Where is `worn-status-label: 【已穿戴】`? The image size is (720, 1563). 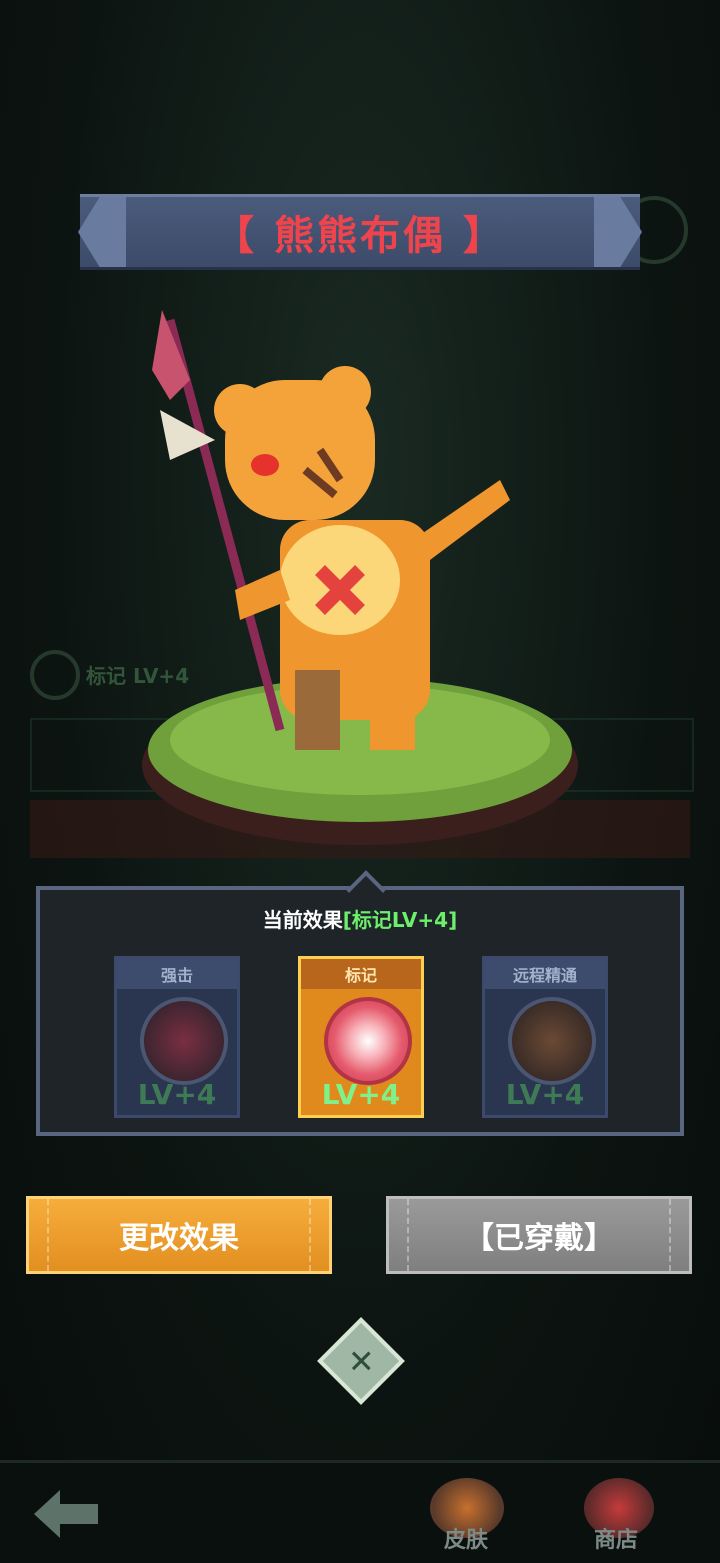 worn-status-label: 【已穿戴】 is located at coordinates (539, 1238).